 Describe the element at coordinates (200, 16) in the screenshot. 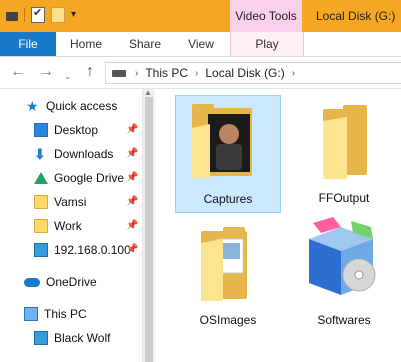

I see `title-bar: ▾ Video Tools Local Disk (G:)` at that location.